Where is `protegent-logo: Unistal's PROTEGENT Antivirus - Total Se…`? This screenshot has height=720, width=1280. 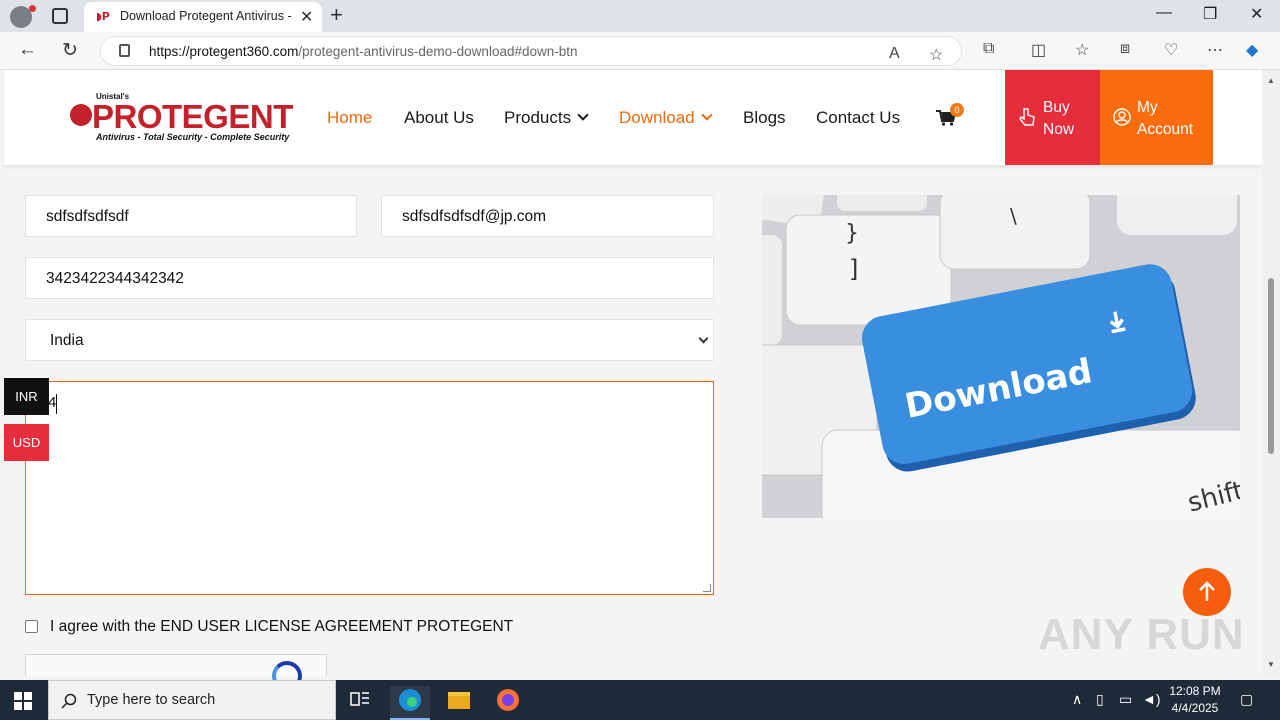
protegent-logo: Unistal's PROTEGENT Antivirus - Total Se… is located at coordinates (181, 118).